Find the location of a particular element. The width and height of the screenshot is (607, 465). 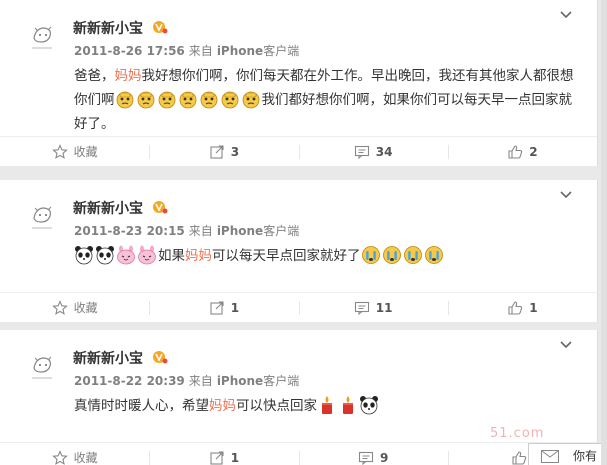

repost-count: 3 is located at coordinates (235, 151).